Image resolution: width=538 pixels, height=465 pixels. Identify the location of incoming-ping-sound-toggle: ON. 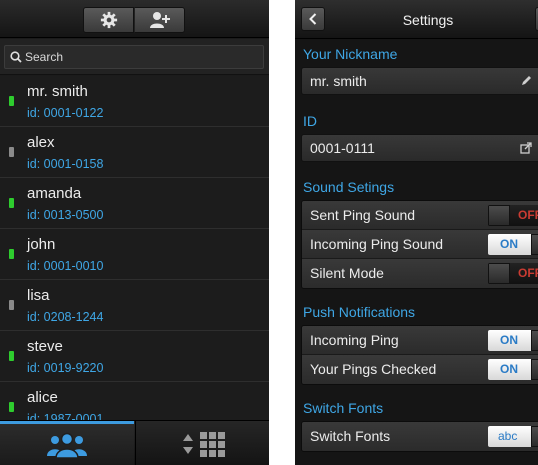
(513, 244).